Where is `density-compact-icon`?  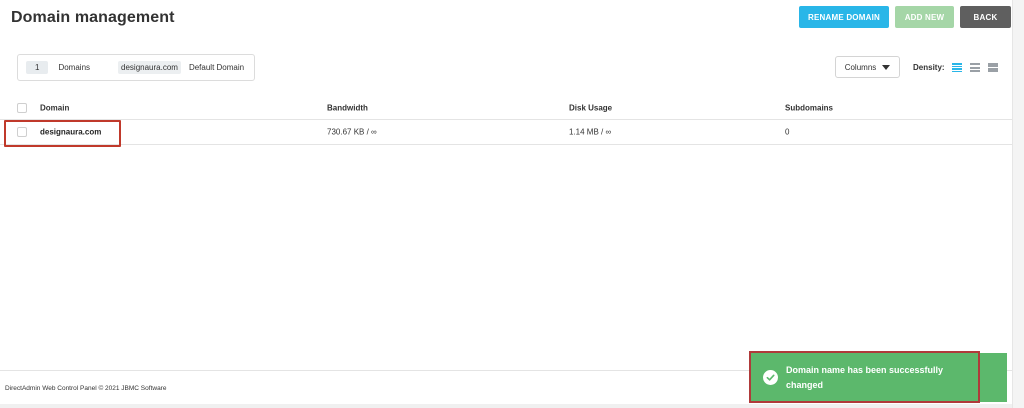 density-compact-icon is located at coordinates (957, 67).